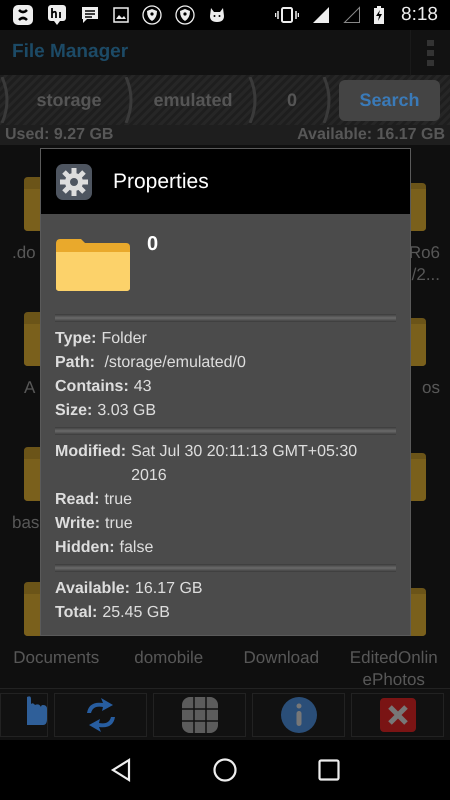 Image resolution: width=450 pixels, height=800 pixels. Describe the element at coordinates (75, 363) in the screenshot. I see `property-label: Path:` at that location.